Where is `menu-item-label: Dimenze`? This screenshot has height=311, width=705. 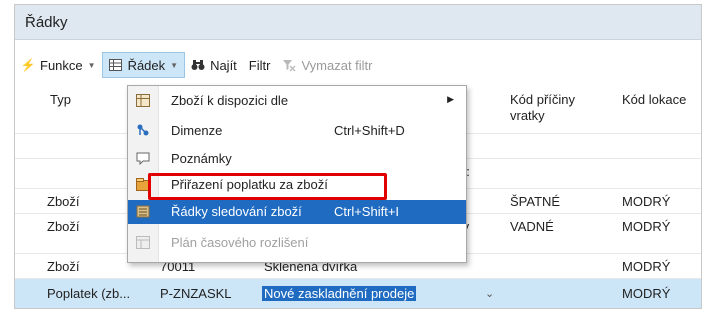 menu-item-label: Dimenze is located at coordinates (197, 130).